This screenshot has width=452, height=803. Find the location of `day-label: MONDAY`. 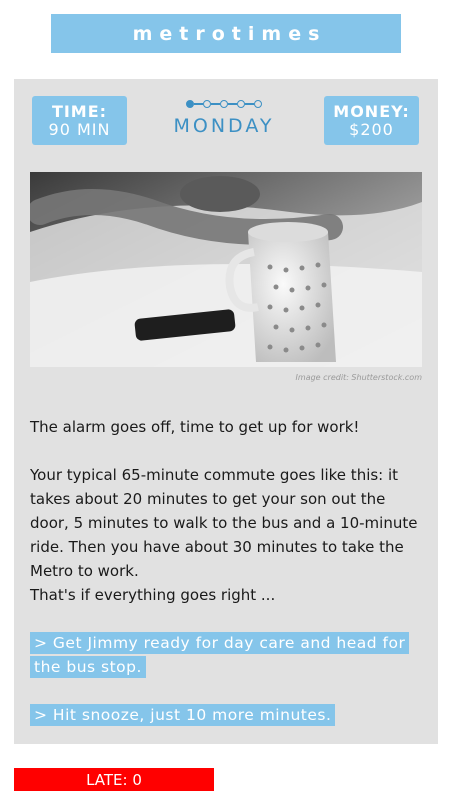

day-label: MONDAY is located at coordinates (224, 126).